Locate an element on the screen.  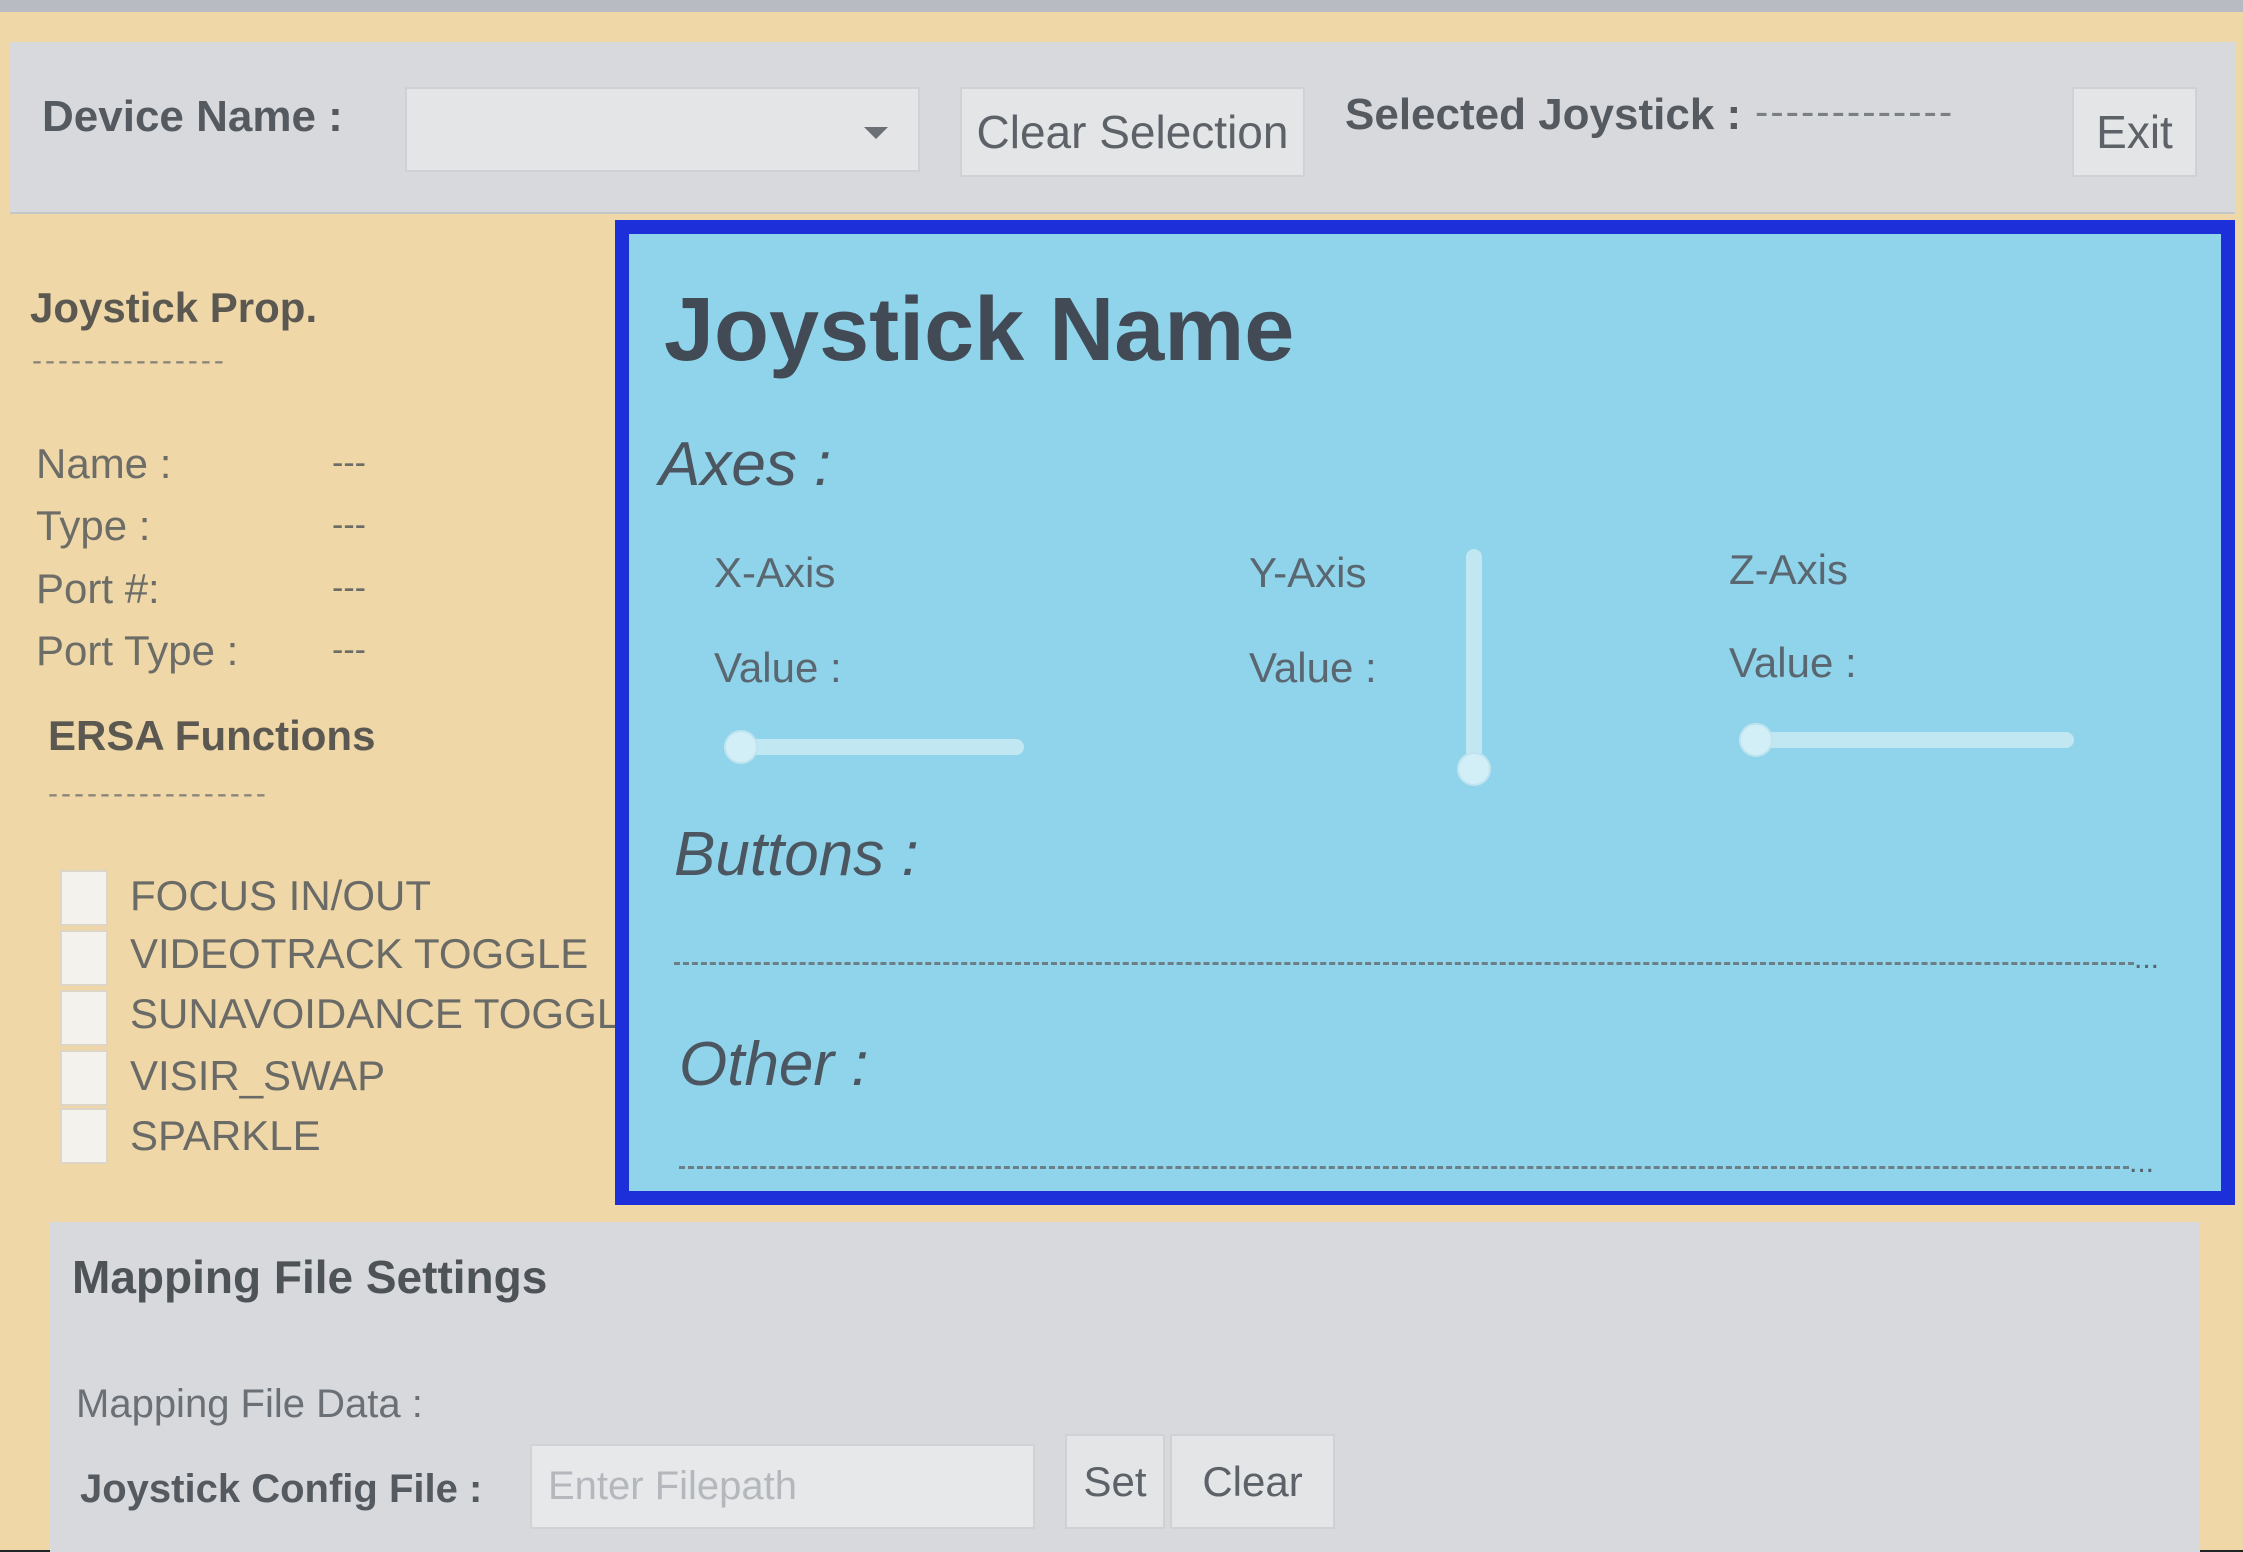
y-axis-slider-thumb is located at coordinates (1474, 769).